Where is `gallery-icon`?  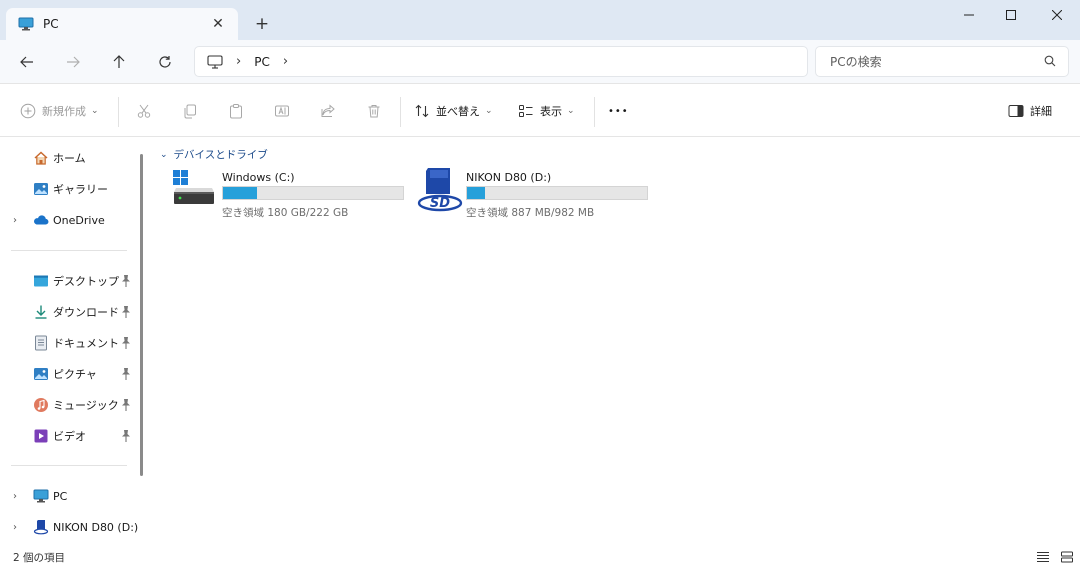
gallery-icon is located at coordinates (41, 189).